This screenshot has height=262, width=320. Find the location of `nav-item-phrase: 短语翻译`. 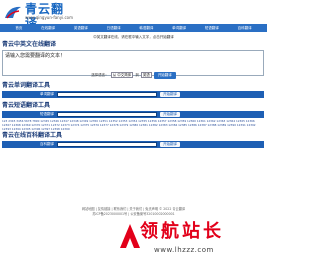

nav-item-phrase: 短语翻译 is located at coordinates (212, 28).